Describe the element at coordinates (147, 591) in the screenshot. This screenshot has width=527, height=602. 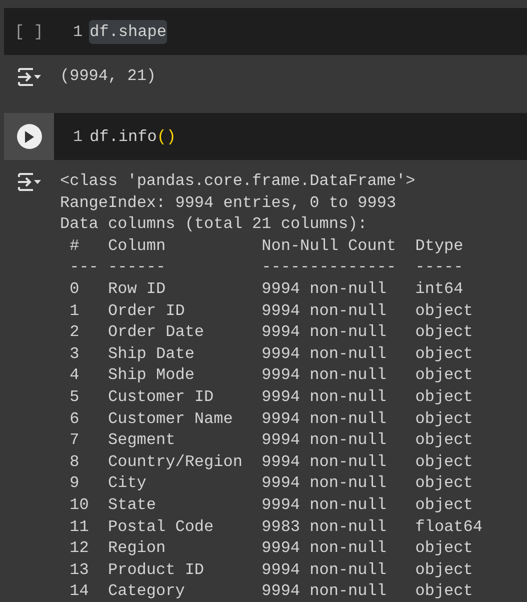
I see `table-cell-text: Category` at that location.